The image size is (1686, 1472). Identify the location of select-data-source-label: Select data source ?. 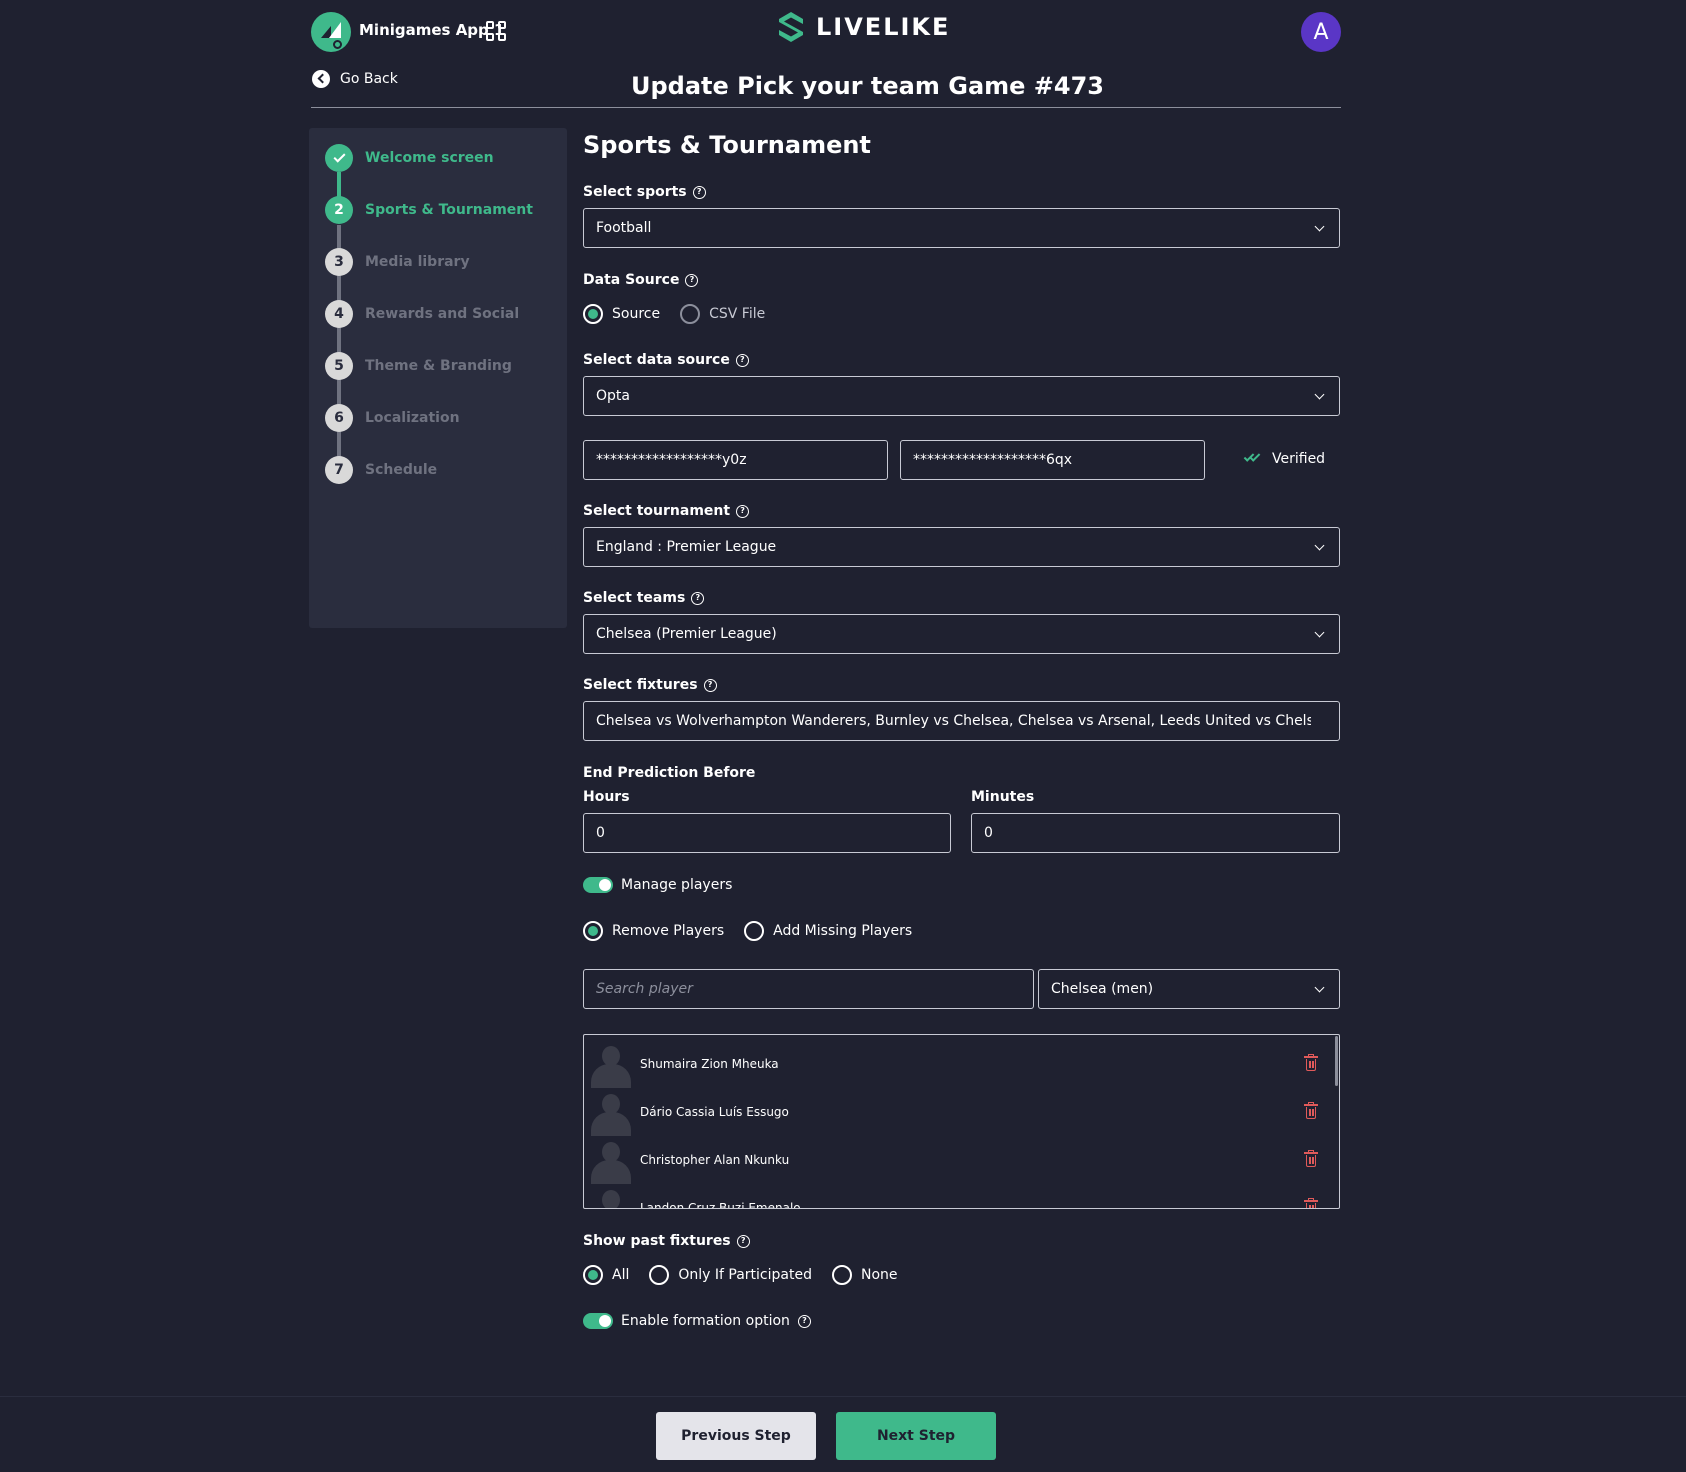
(666, 360).